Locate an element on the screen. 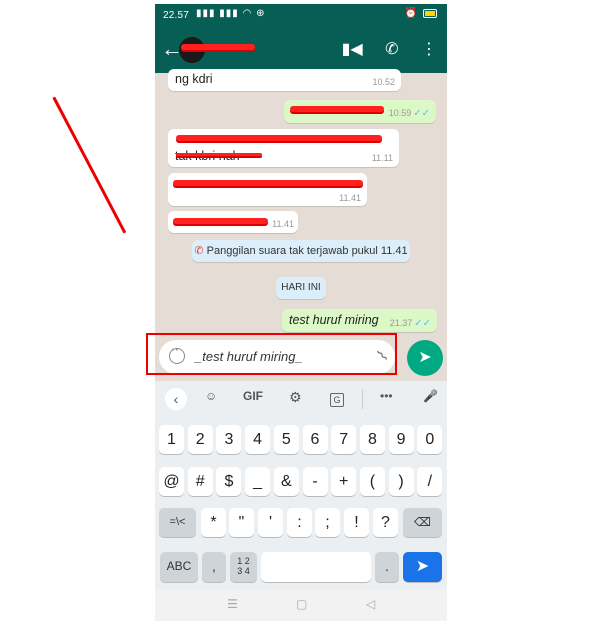 Image resolution: width=593 pixels, height=621 pixels. key-row3-2: " is located at coordinates (241, 522).